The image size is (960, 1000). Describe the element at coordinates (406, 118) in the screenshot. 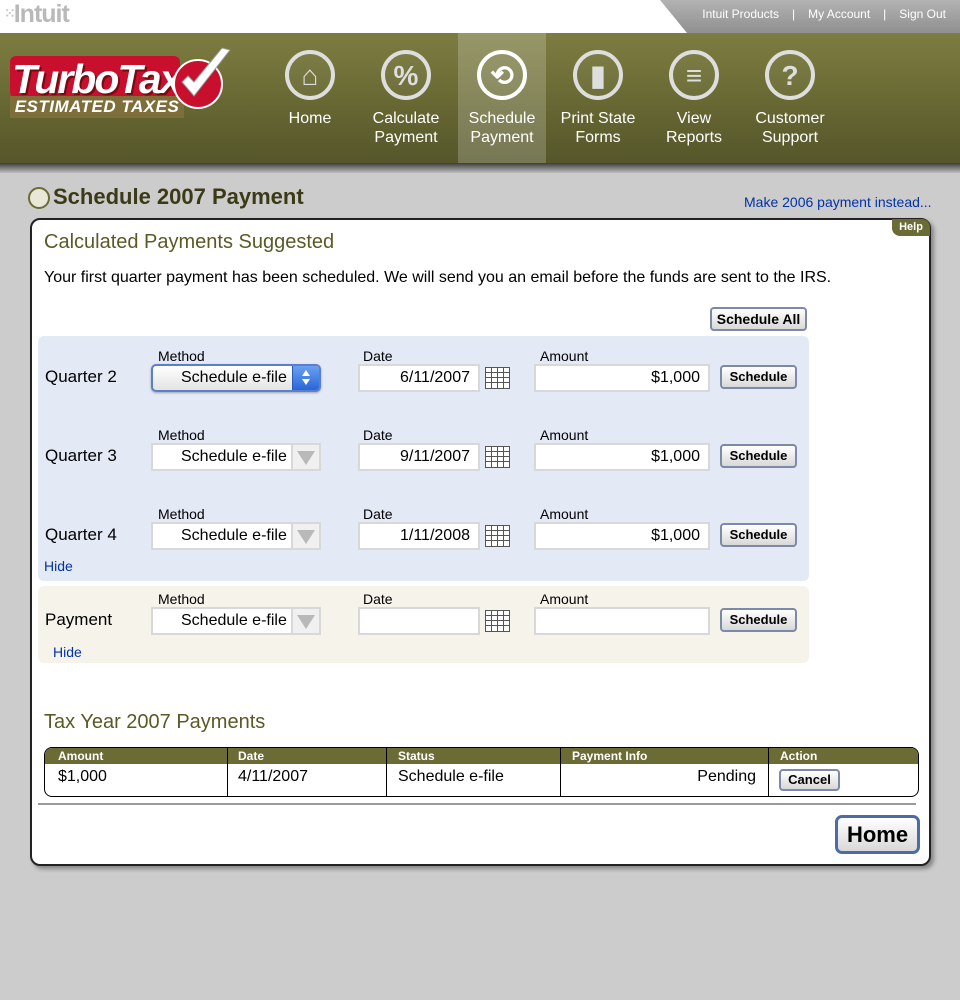

I see `nav-label: Calculate` at that location.